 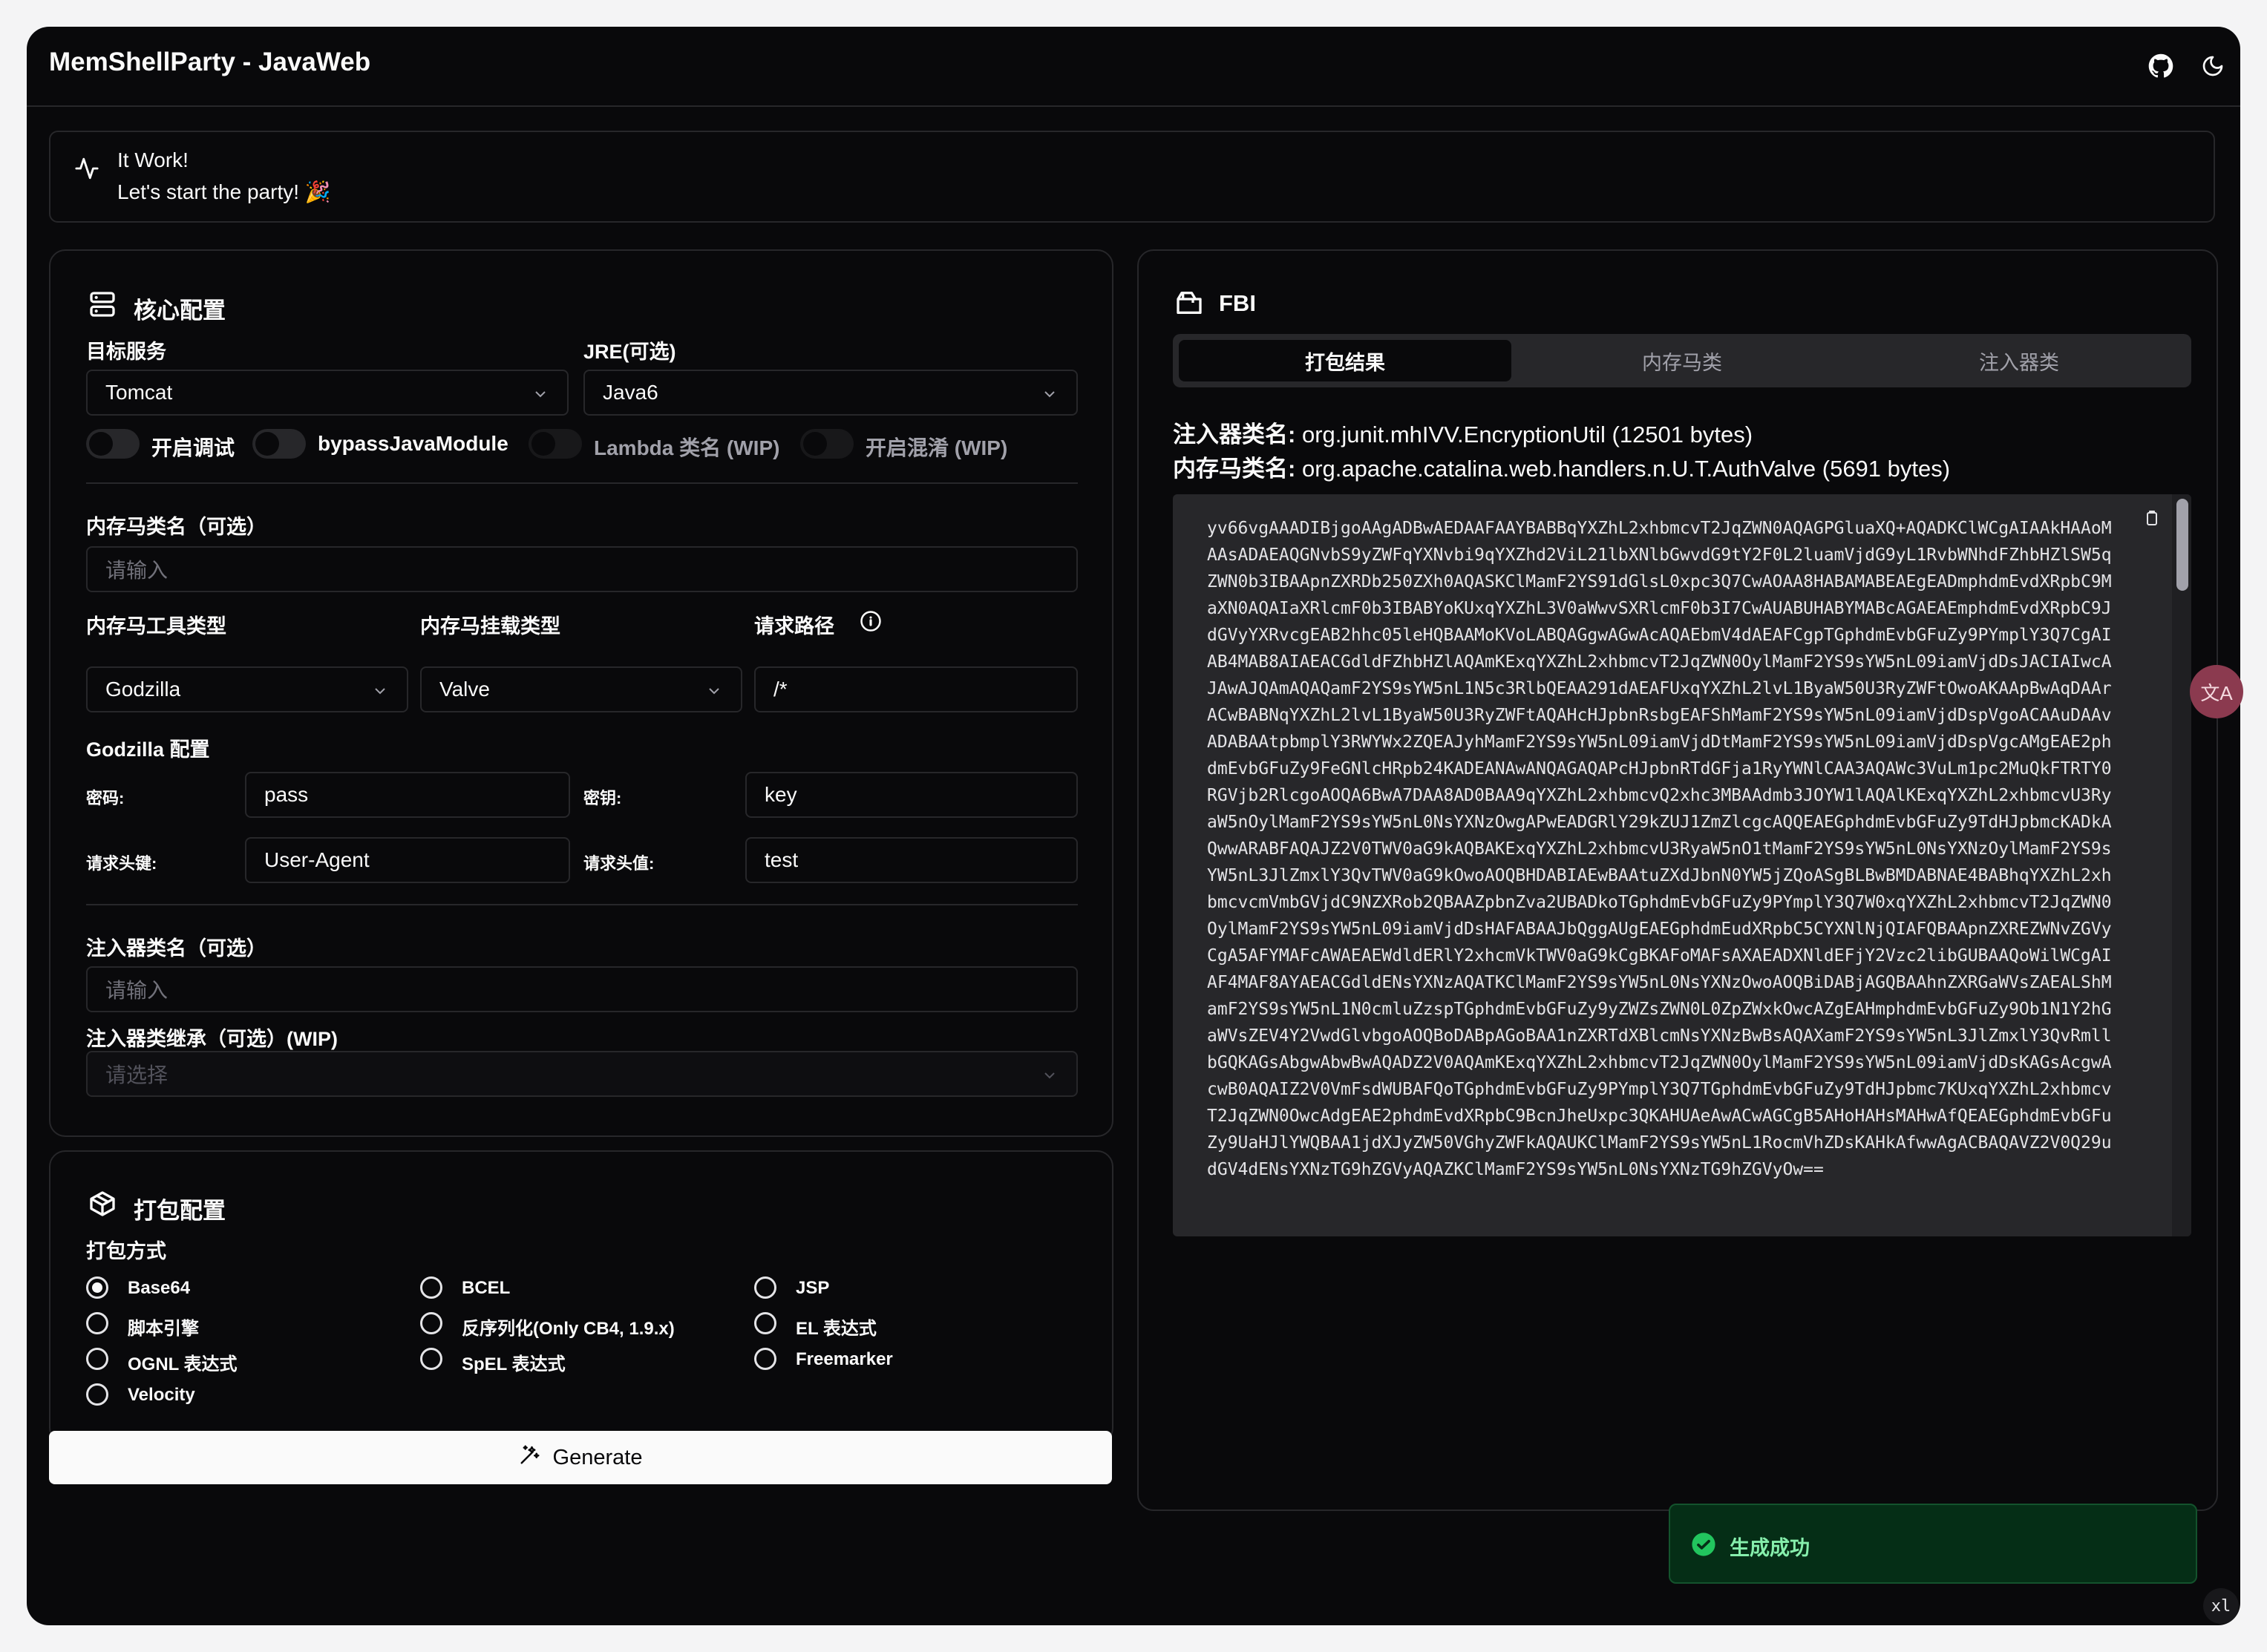 What do you see at coordinates (490, 626) in the screenshot?
I see `mount-type-label: 内存马挂载类型` at bounding box center [490, 626].